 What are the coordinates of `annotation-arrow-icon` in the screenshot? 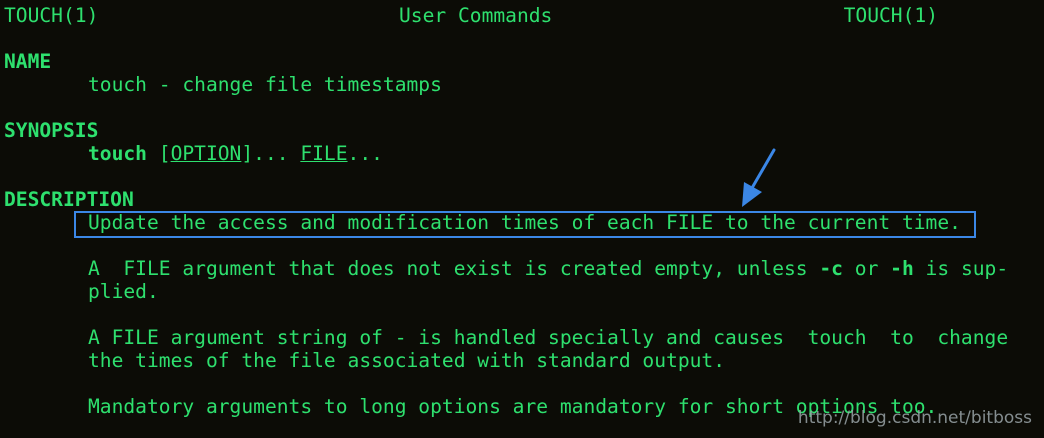 It's located at (759, 177).